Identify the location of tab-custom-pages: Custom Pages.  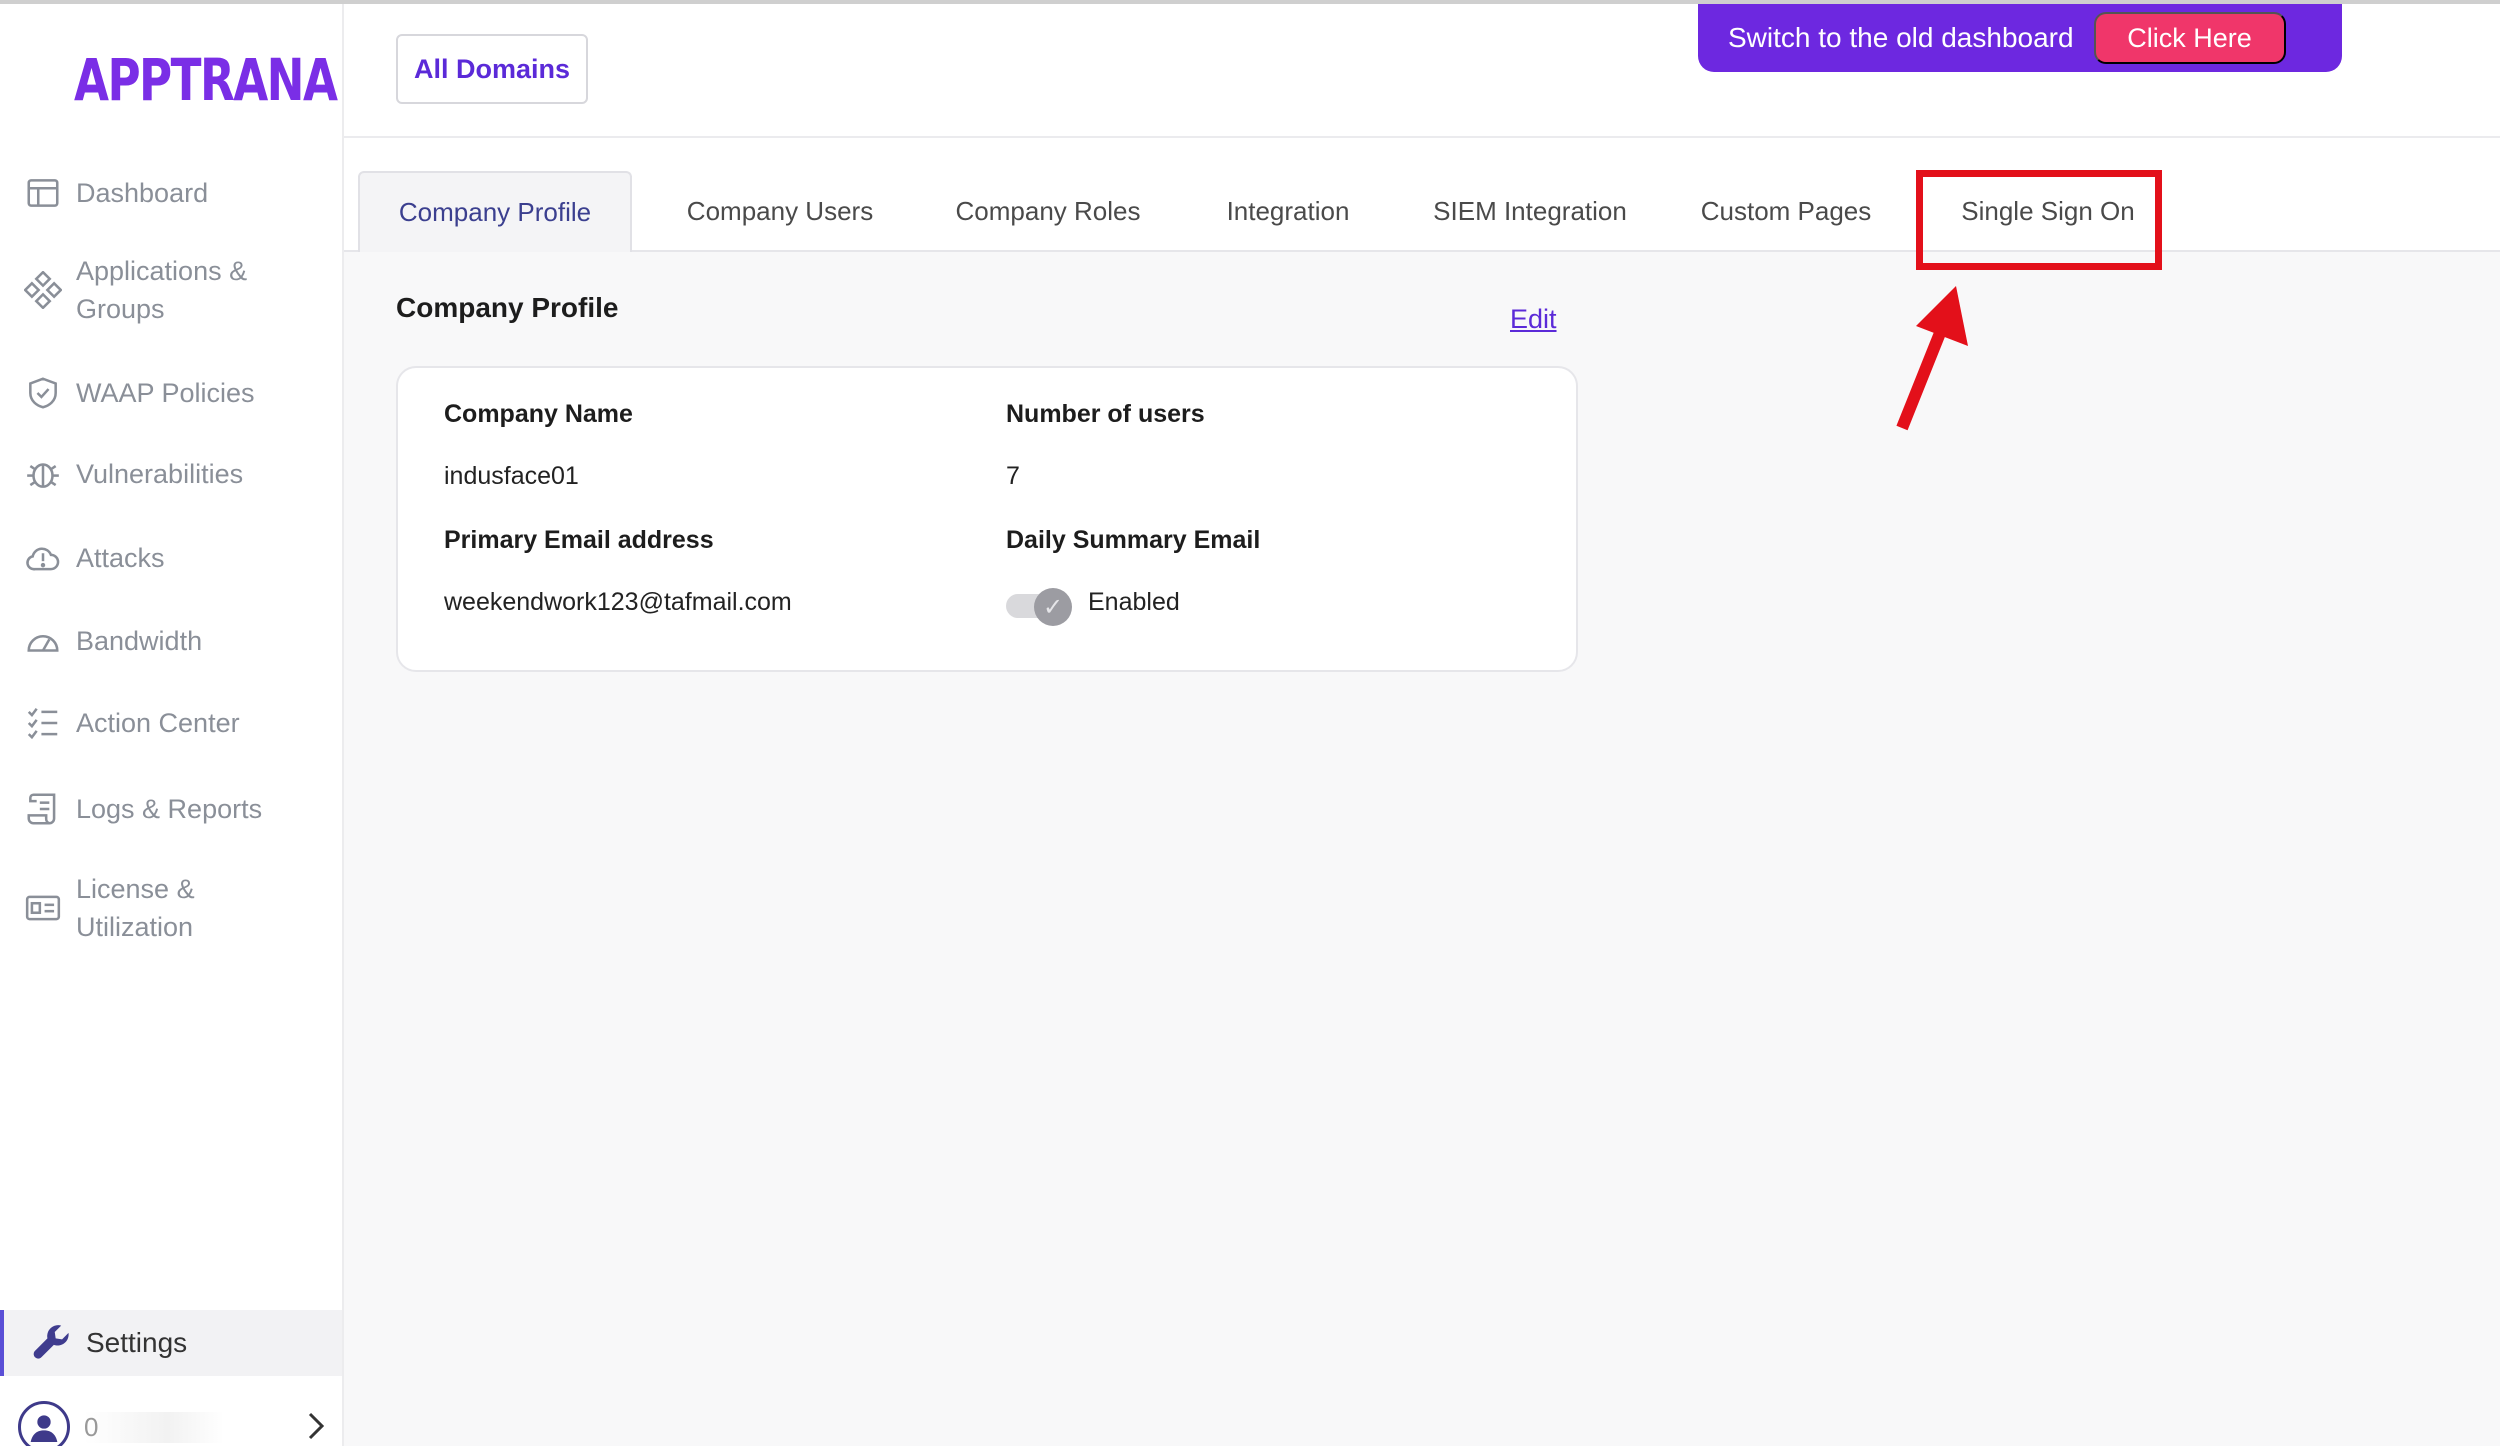
(1786, 211).